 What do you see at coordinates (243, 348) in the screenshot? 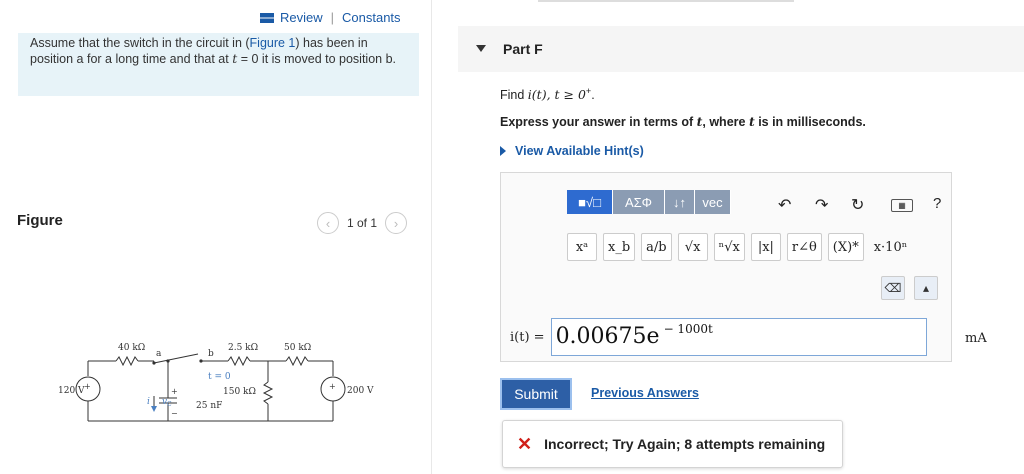
I see `r2-label: 2.5 kΩ` at bounding box center [243, 348].